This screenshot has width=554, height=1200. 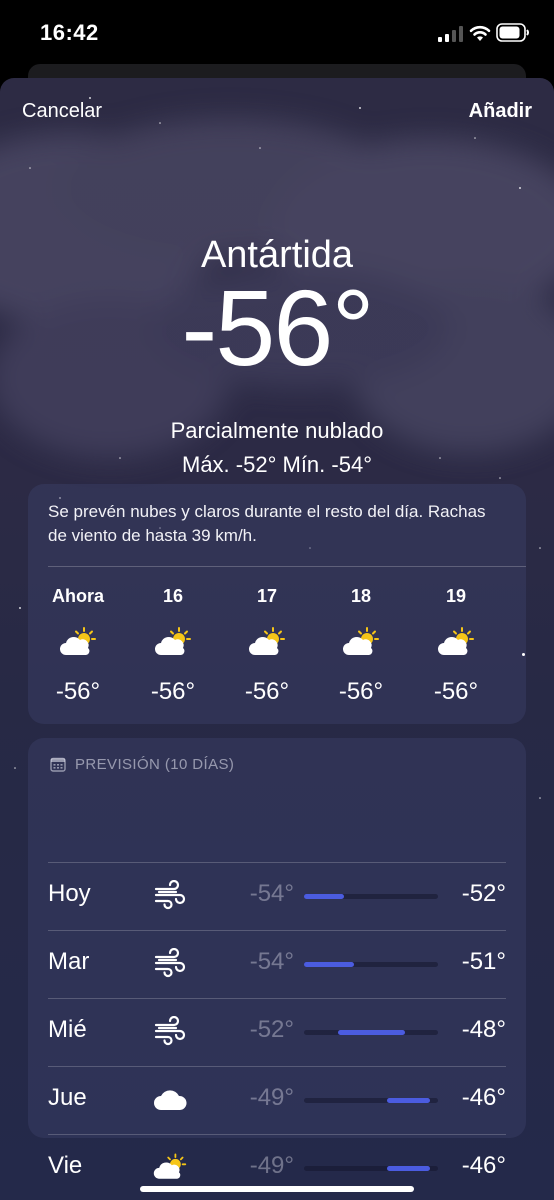 What do you see at coordinates (277, 33) in the screenshot?
I see `status-bar: 16:42` at bounding box center [277, 33].